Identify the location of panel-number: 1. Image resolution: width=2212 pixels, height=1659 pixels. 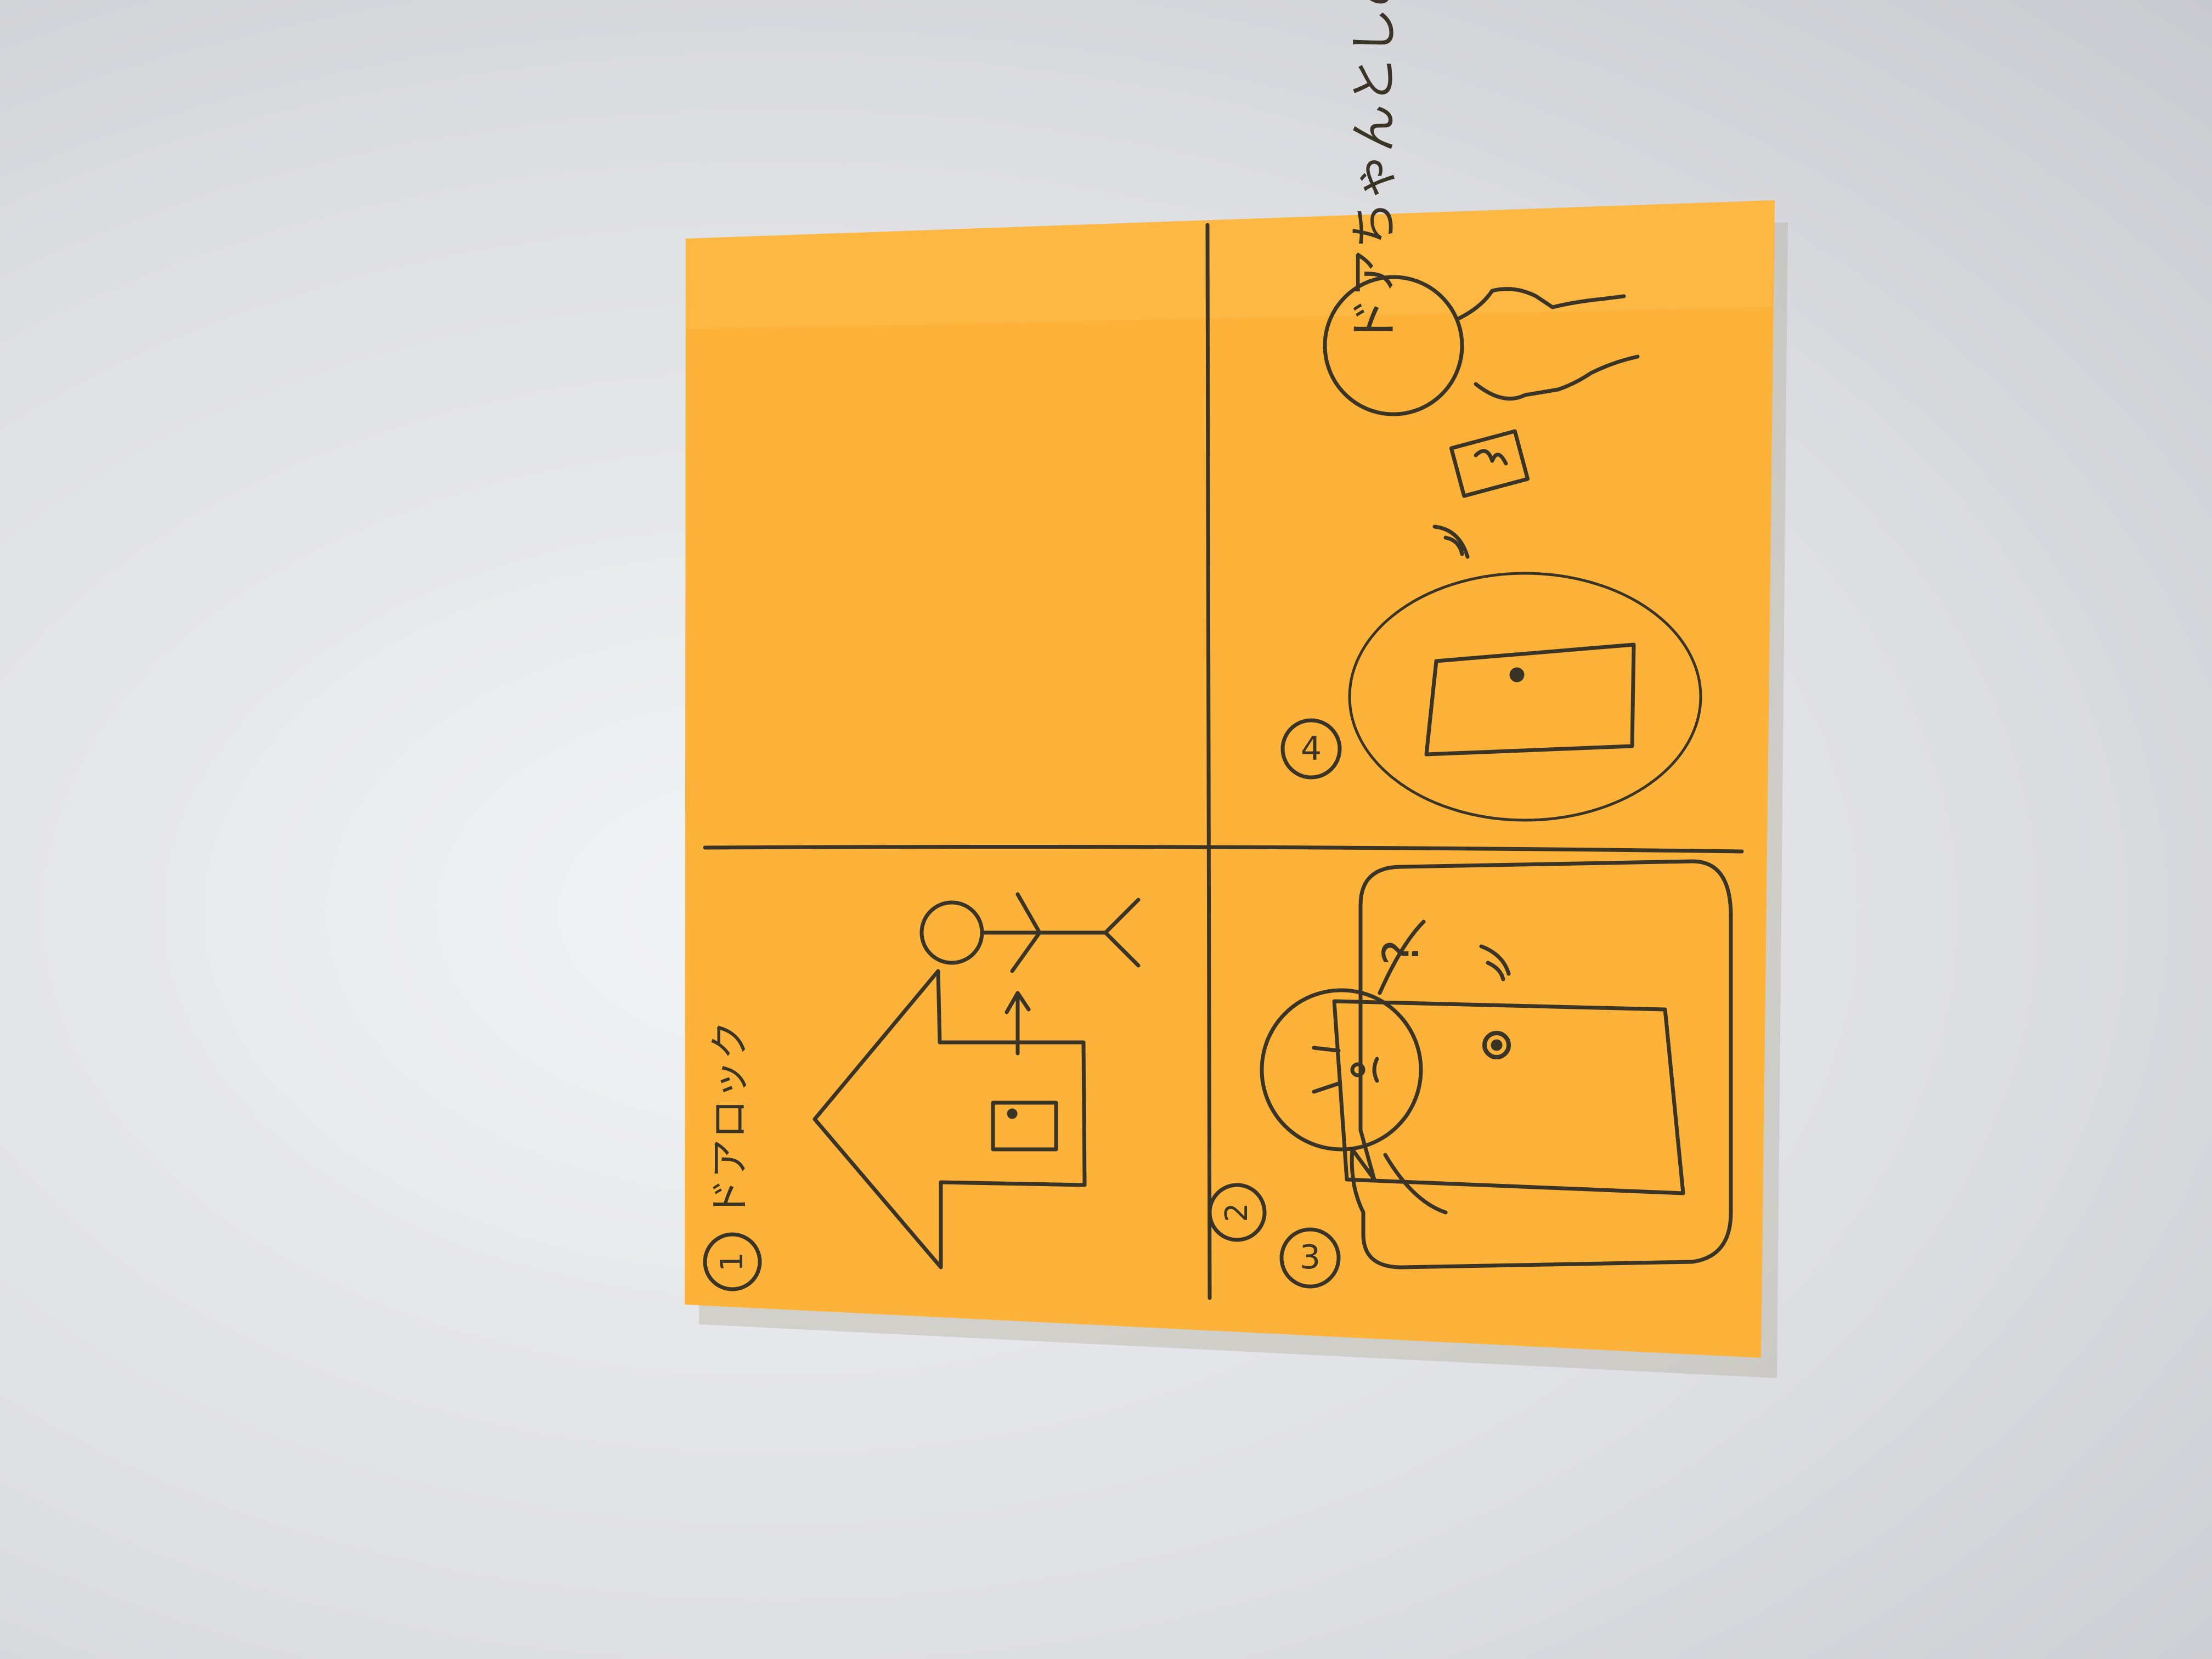
(732, 1262).